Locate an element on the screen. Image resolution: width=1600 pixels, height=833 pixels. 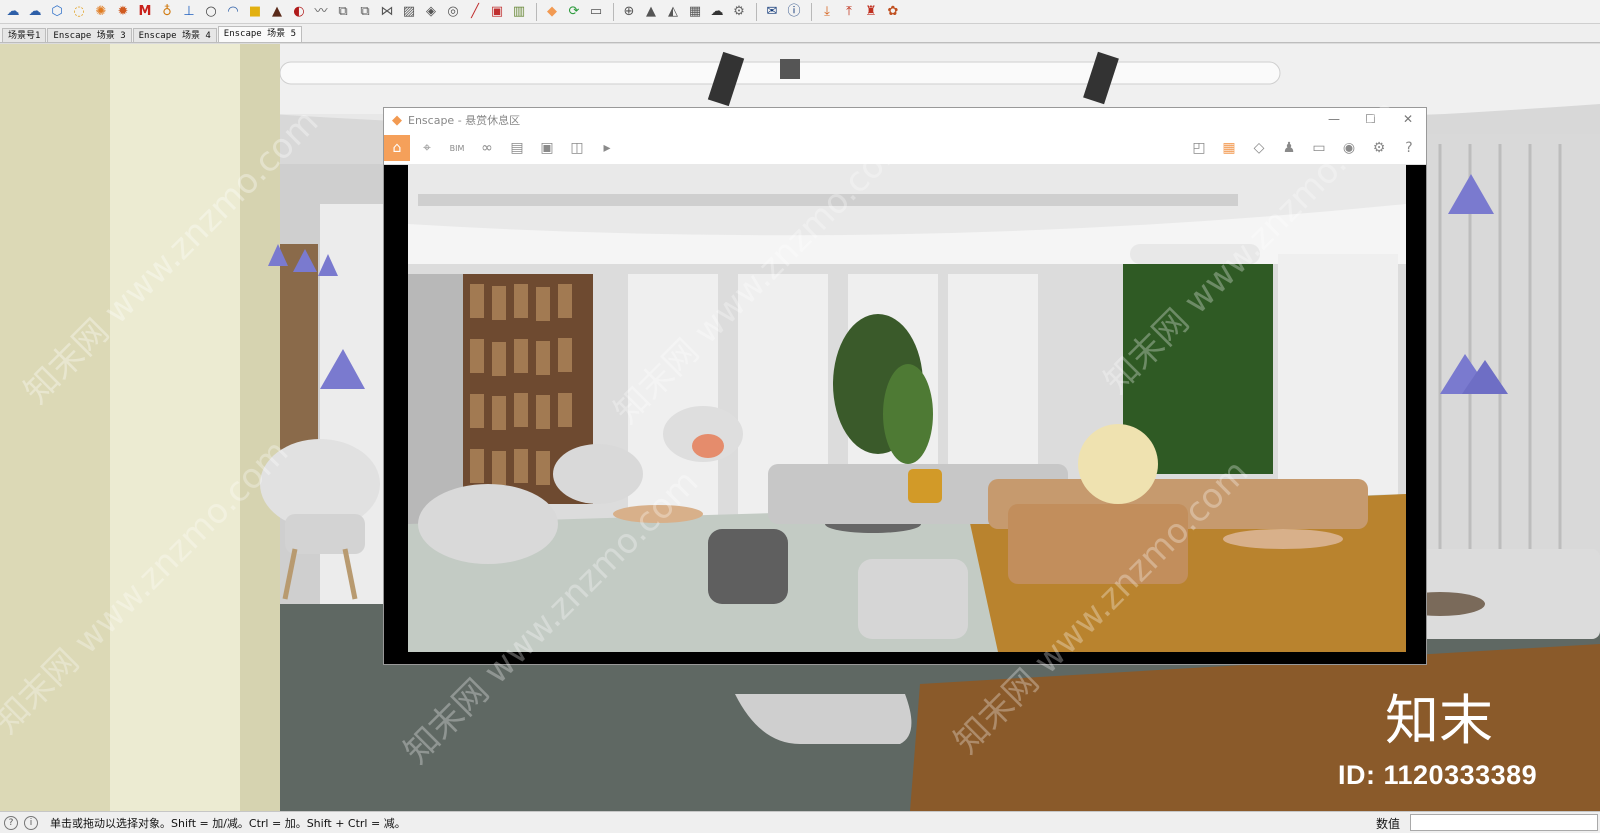
tree-icon: ▲ is located at coordinates (651, 12).